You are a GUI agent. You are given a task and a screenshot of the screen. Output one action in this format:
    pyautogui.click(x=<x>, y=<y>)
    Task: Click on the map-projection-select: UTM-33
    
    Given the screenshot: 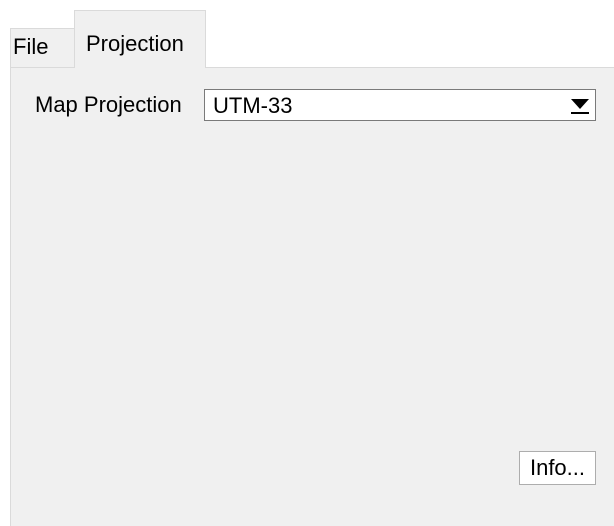 What is the action you would take?
    pyautogui.click(x=400, y=105)
    